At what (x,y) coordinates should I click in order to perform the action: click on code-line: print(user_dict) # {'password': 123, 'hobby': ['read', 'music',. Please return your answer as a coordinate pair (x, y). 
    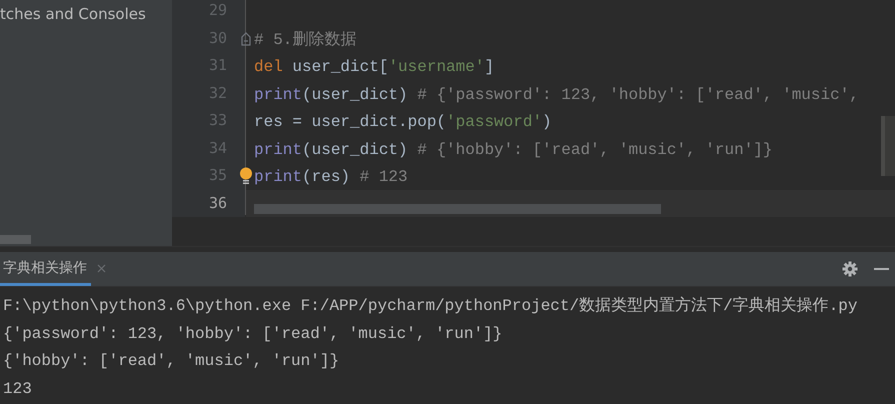
    Looking at the image, I should click on (556, 95).